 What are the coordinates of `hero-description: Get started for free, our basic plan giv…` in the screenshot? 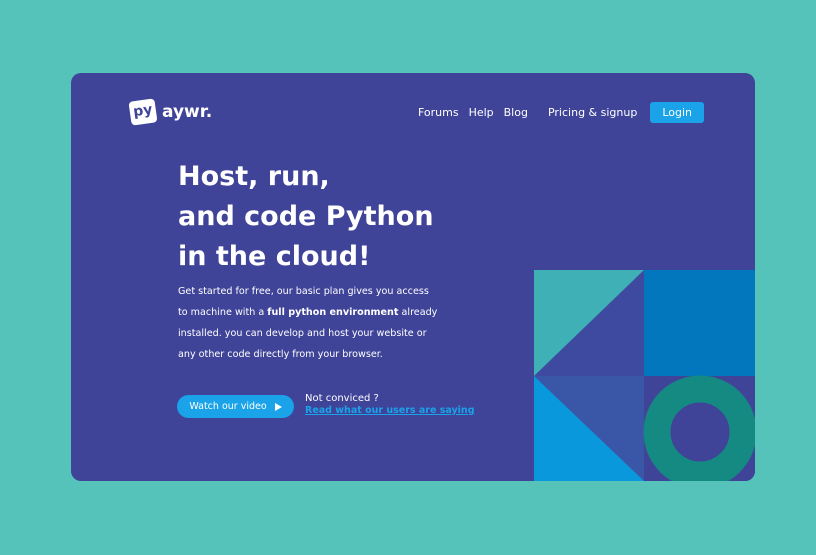 It's located at (308, 323).